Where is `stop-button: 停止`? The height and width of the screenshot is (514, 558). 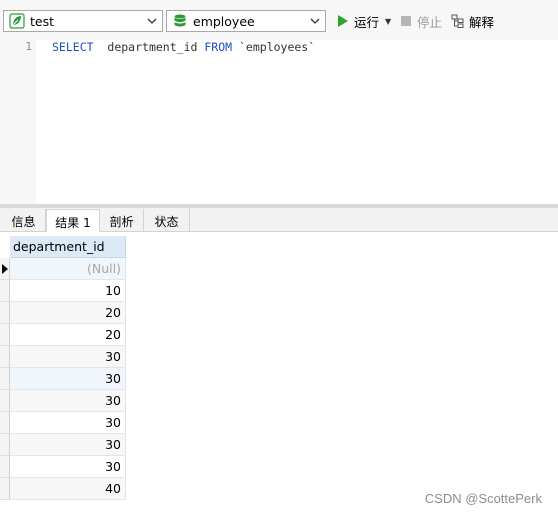 stop-button: 停止 is located at coordinates (420, 21).